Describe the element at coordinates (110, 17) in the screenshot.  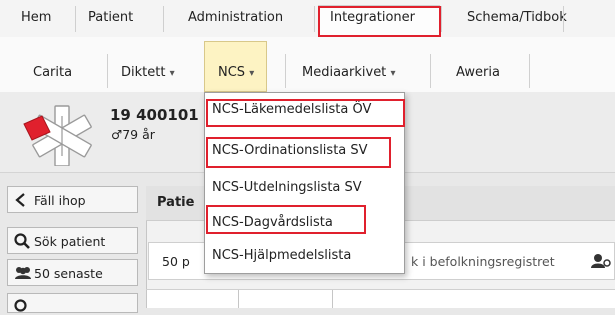
I see `menu-patient: Patient` at that location.